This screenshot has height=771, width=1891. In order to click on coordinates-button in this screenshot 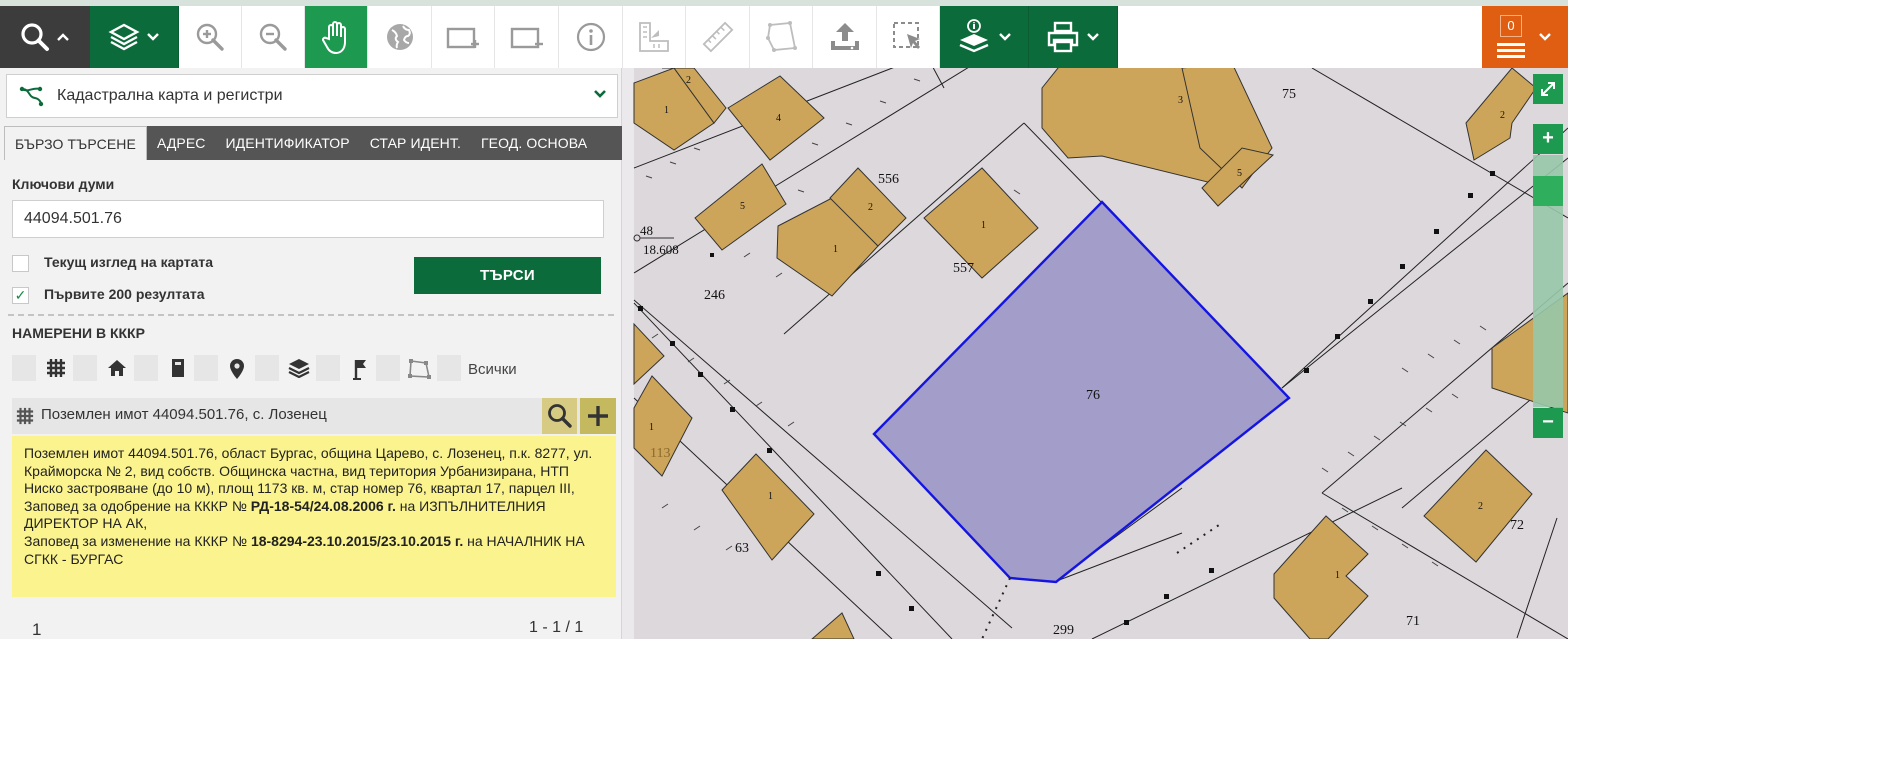, I will do `click(654, 37)`.